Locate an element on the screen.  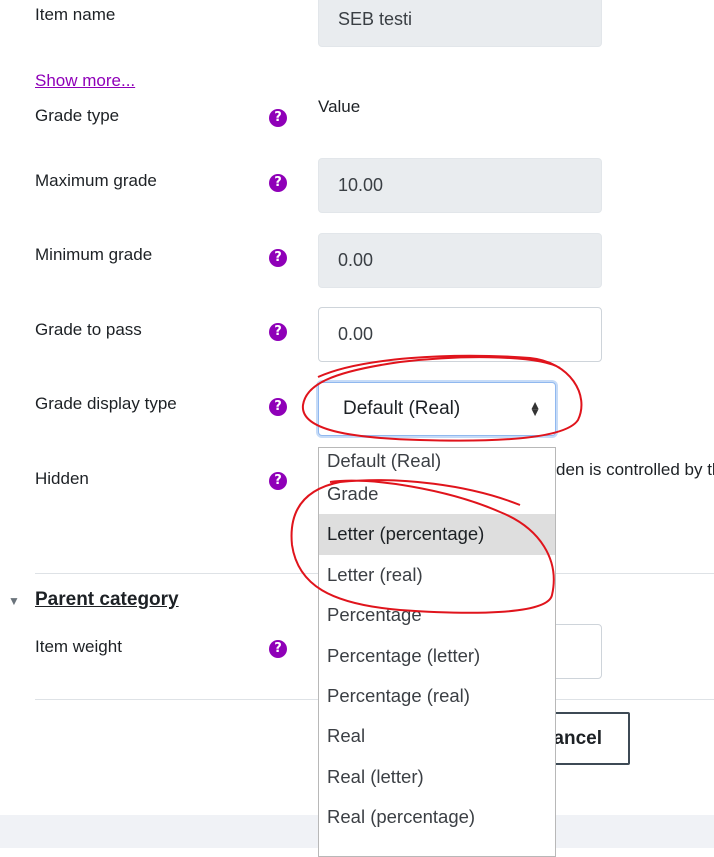
annotation-circle-select is located at coordinates (442, 398).